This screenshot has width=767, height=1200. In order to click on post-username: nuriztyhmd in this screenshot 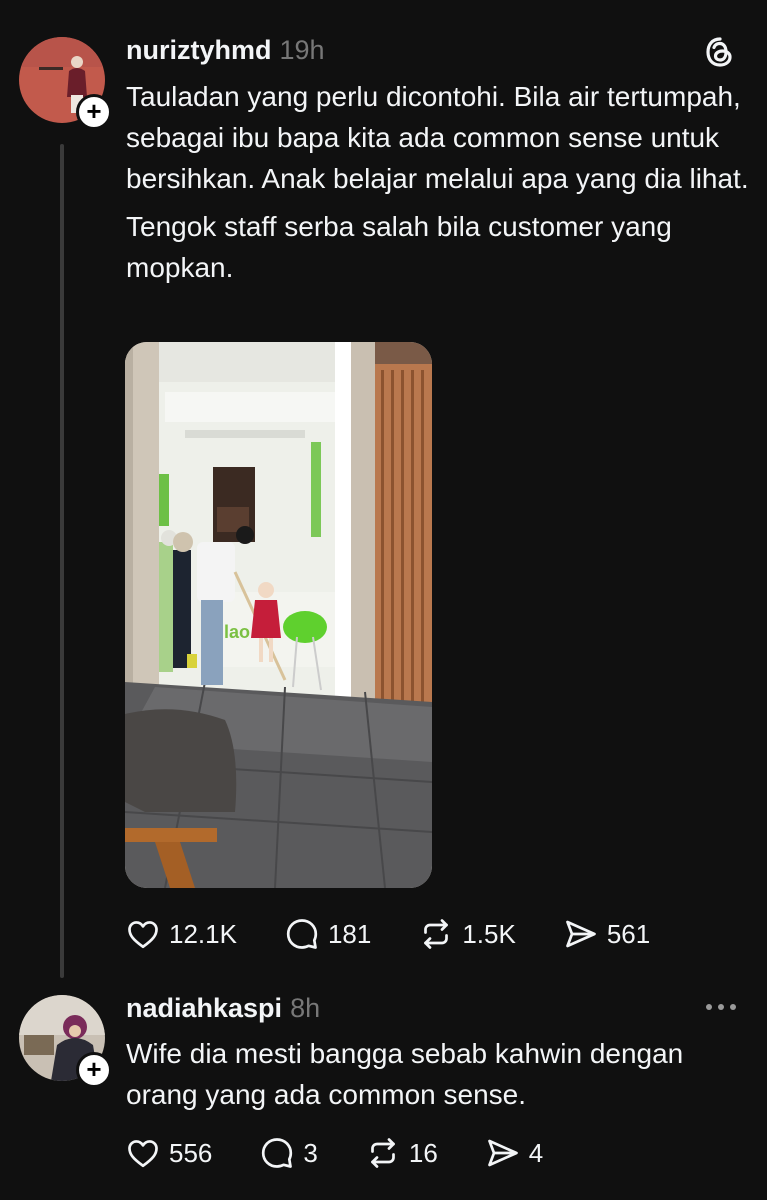, I will do `click(199, 50)`.